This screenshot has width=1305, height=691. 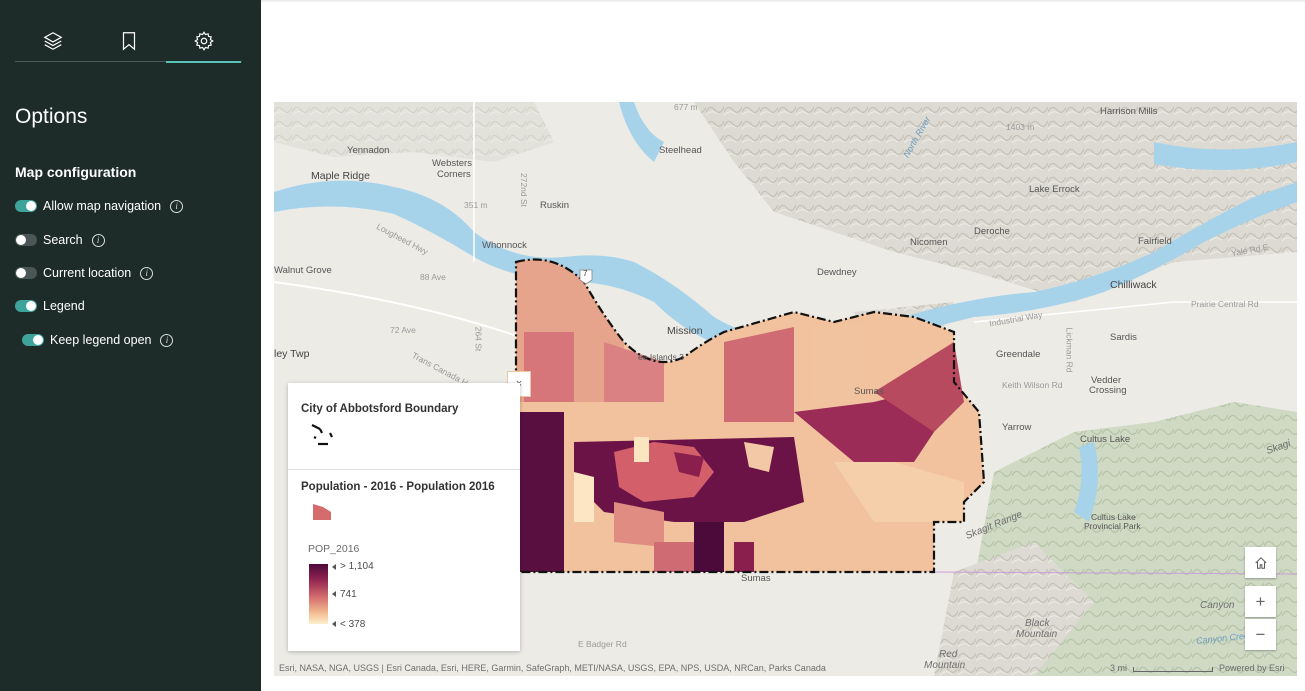 I want to click on option-legend: Legend, so click(x=50, y=306).